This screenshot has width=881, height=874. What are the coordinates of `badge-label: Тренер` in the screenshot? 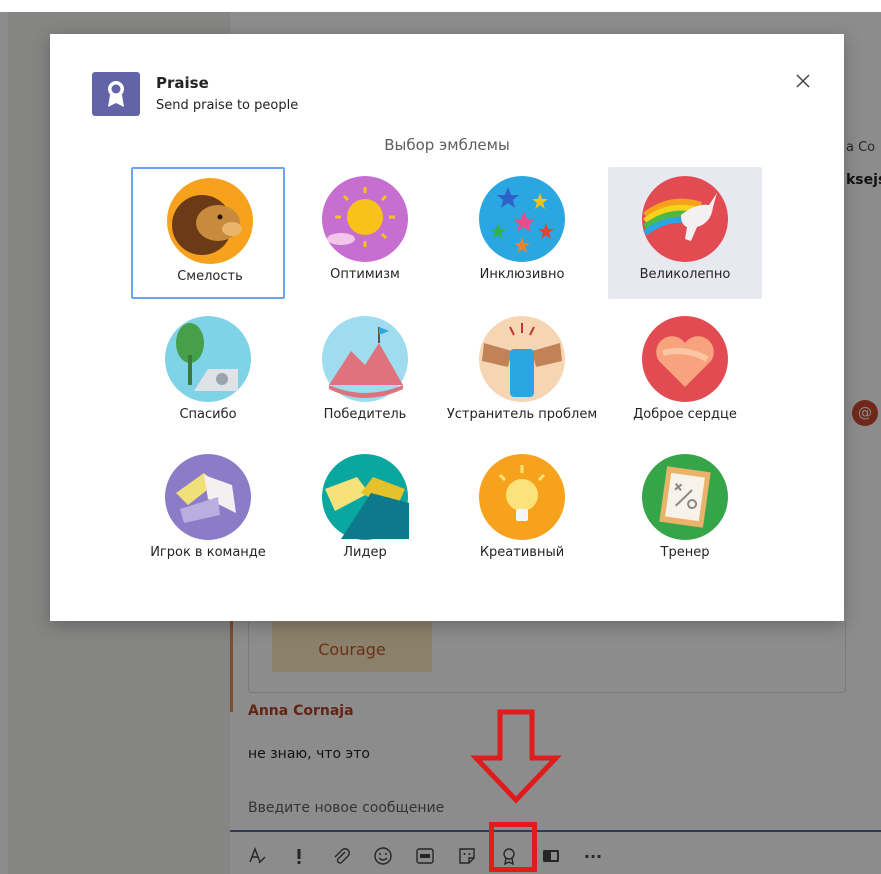 It's located at (685, 552).